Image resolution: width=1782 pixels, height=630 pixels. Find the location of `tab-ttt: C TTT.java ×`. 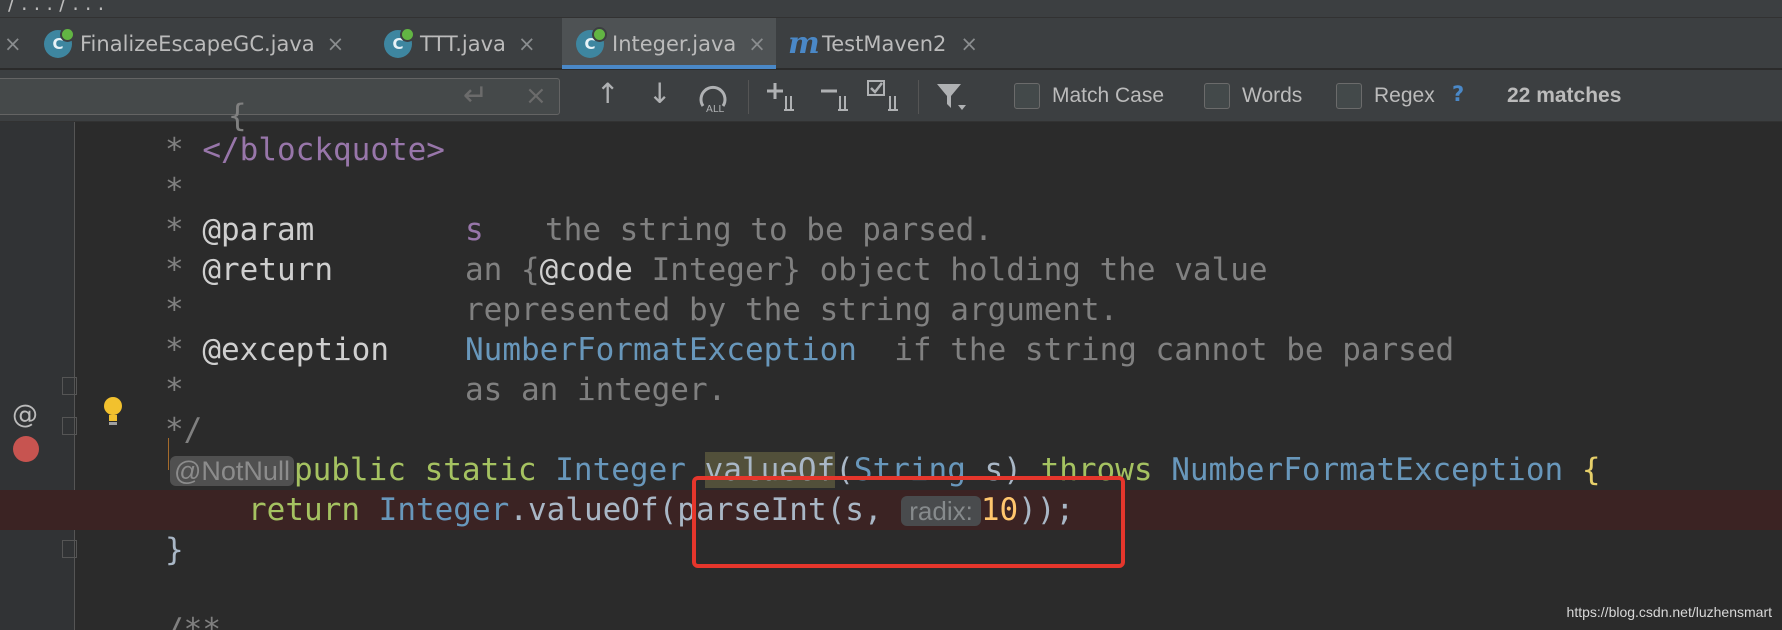

tab-ttt: C TTT.java × is located at coordinates (467, 43).